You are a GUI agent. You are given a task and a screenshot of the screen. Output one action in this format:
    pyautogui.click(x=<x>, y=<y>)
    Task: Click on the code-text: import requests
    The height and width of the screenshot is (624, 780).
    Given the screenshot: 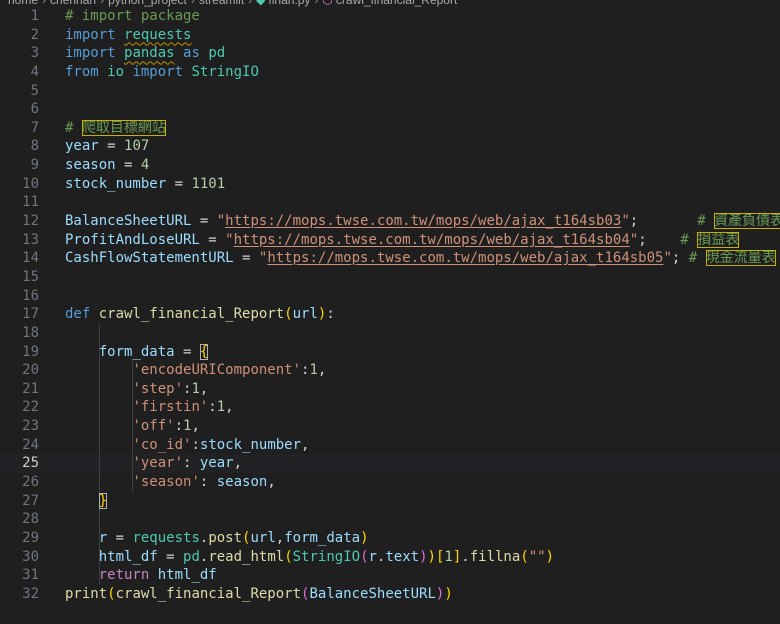 What is the action you would take?
    pyautogui.click(x=128, y=35)
    